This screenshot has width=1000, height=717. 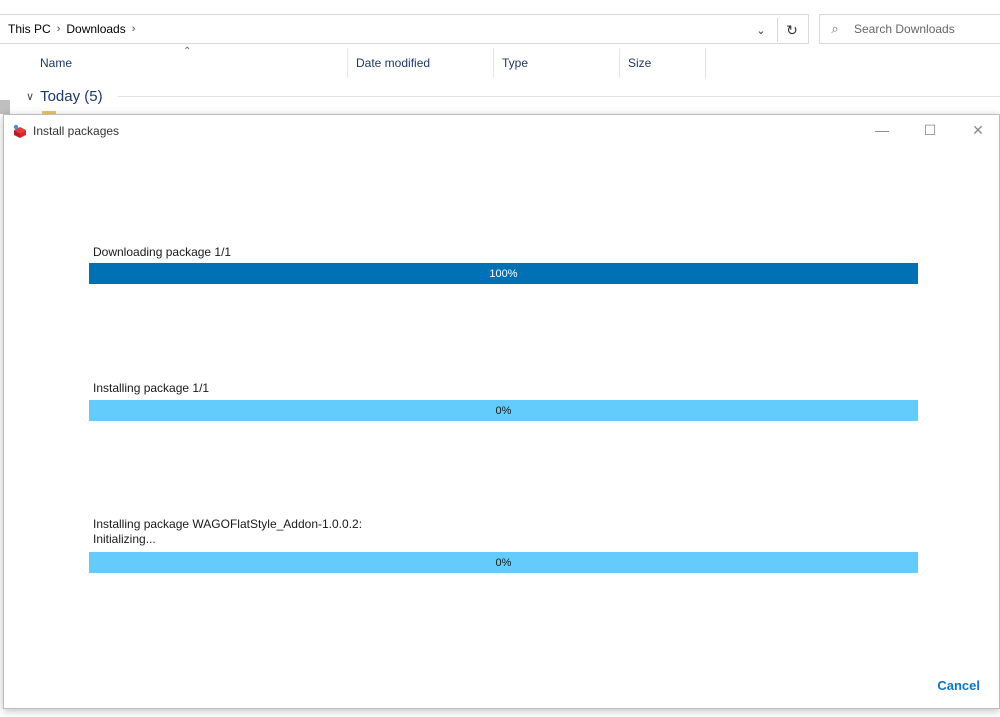 I want to click on breadcrumb-downloads: Downloads, so click(x=95, y=29).